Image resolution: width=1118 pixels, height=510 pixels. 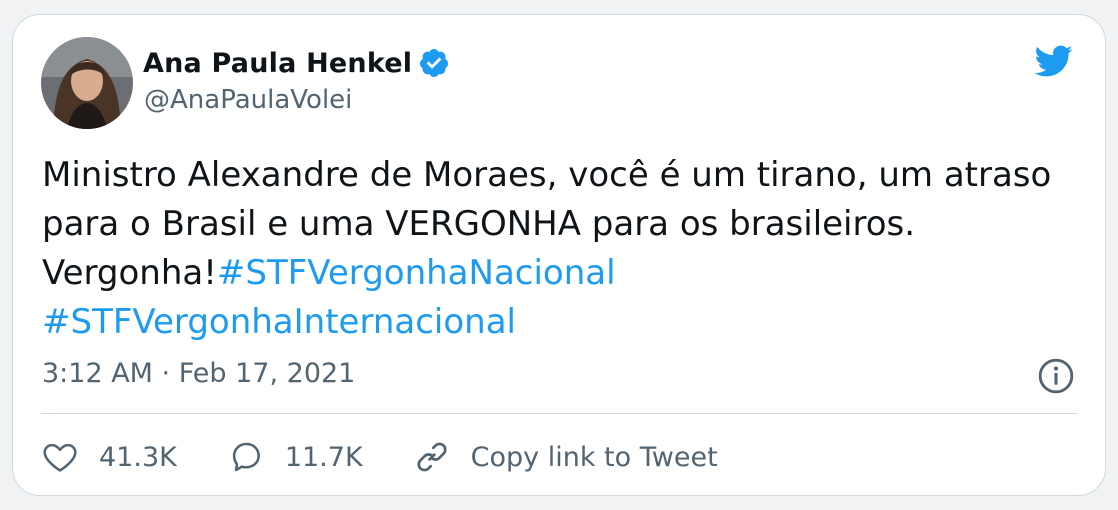 What do you see at coordinates (432, 457) in the screenshot?
I see `link-icon` at bounding box center [432, 457].